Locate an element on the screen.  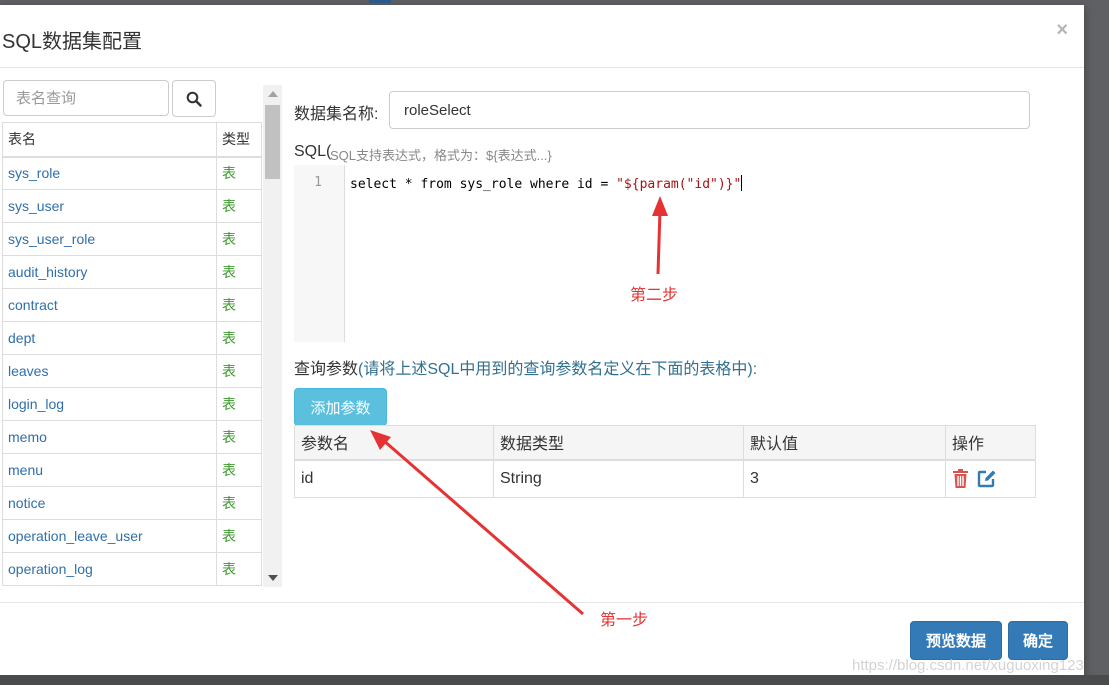
page-backdrop is located at coordinates (554, 680).